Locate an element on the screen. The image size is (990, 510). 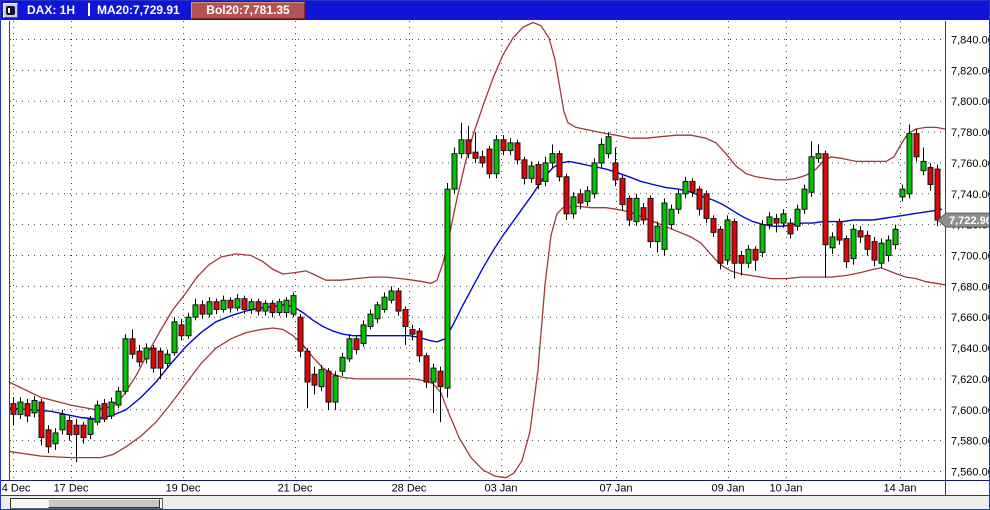
chart-window-icon is located at coordinates (10, 10).